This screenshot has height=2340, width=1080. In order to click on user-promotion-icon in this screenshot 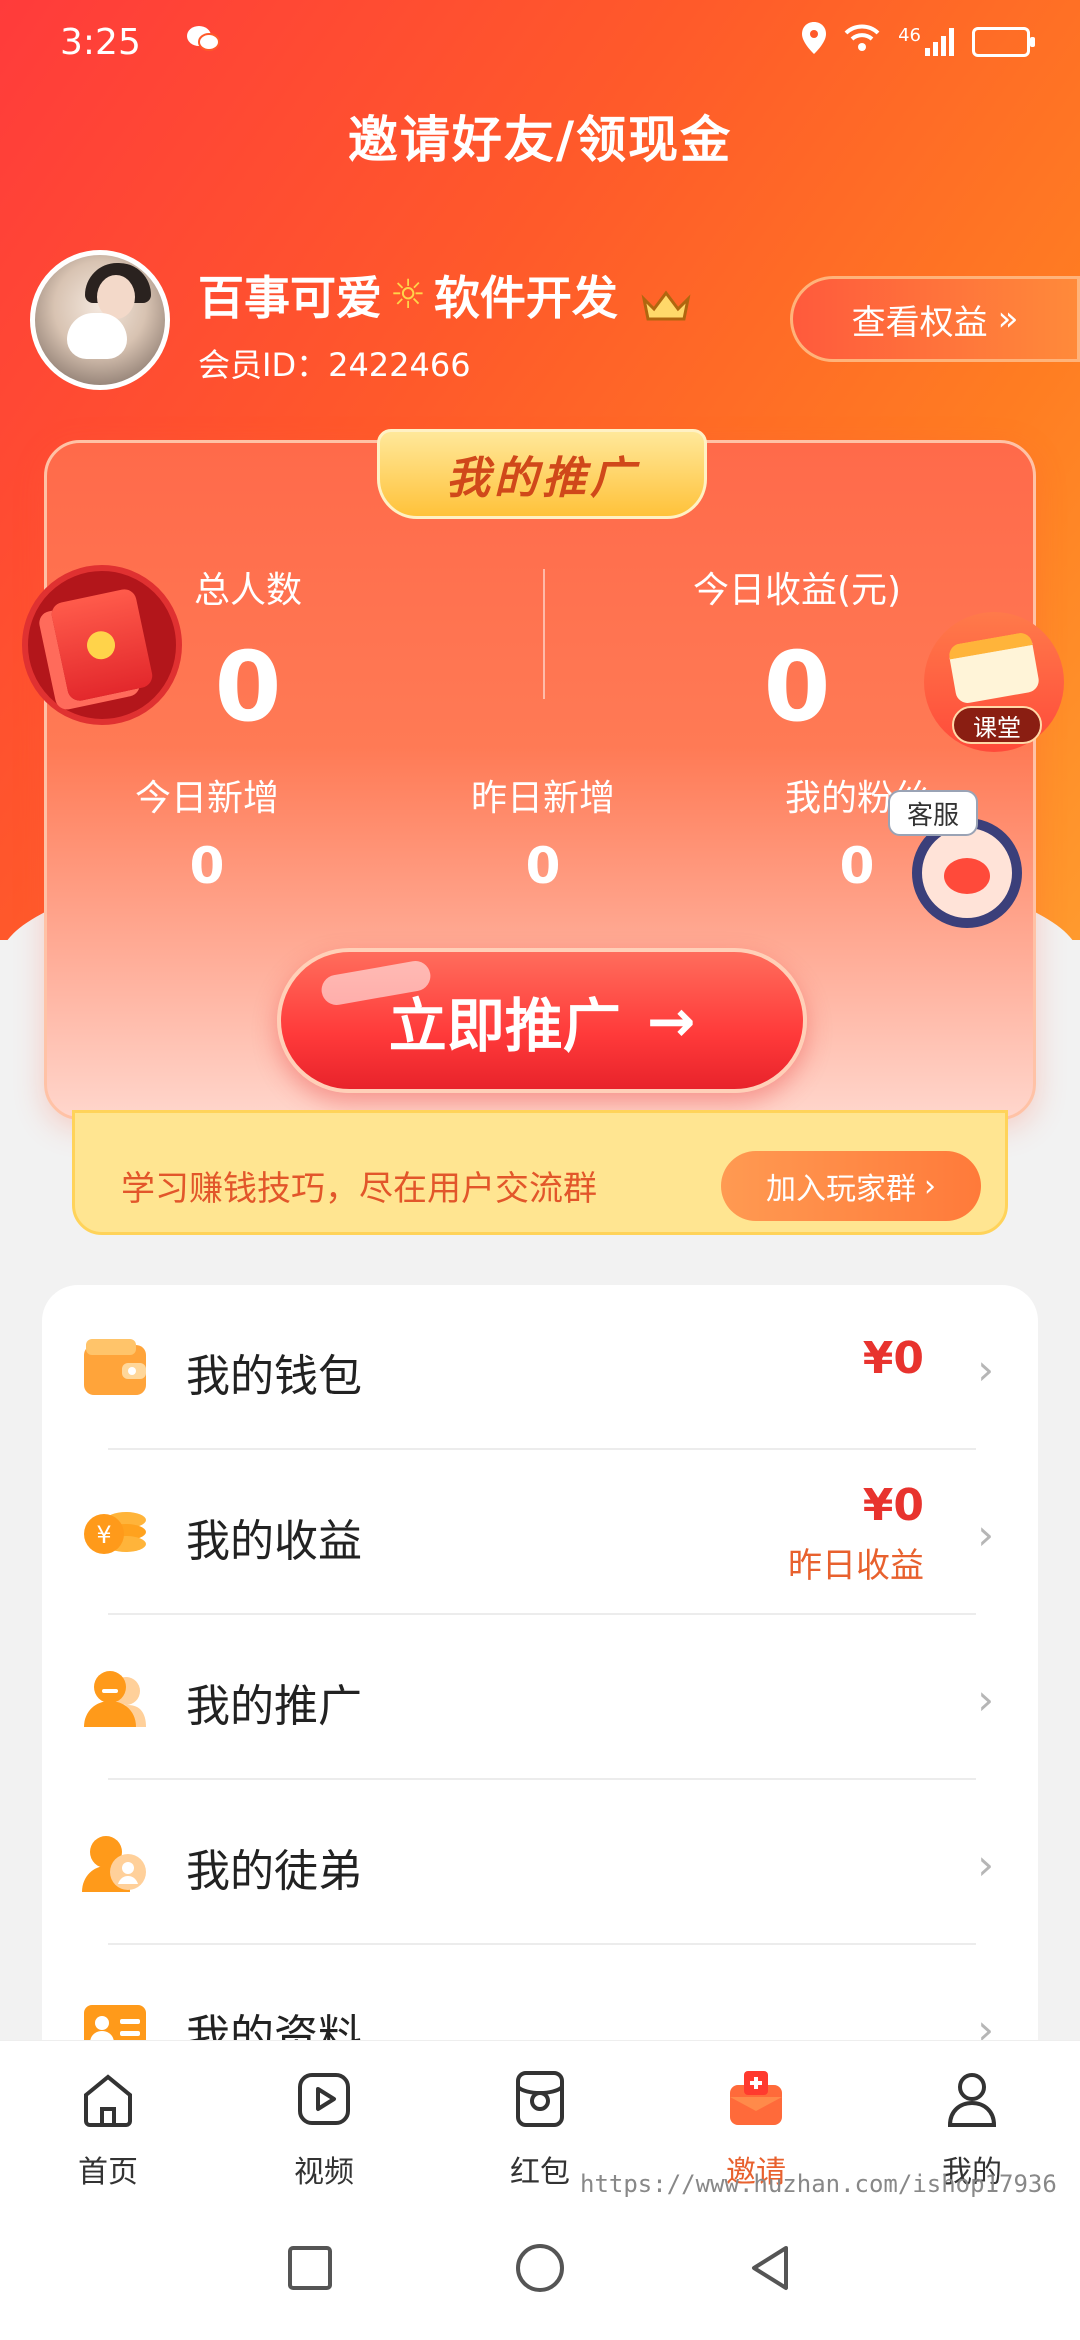, I will do `click(115, 1699)`.